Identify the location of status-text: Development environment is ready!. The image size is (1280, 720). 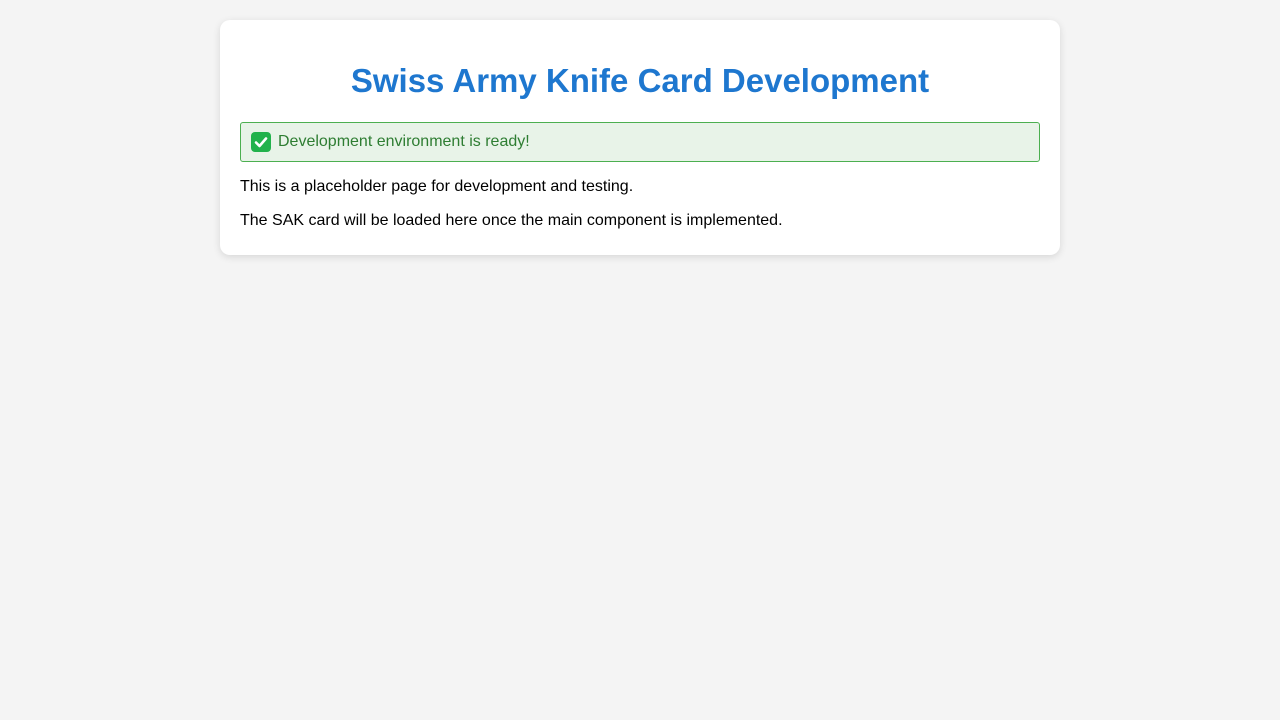
(404, 141).